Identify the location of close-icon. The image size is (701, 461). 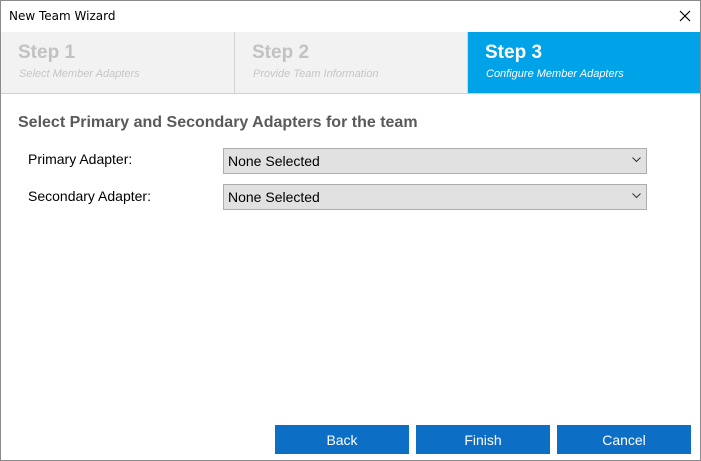
(685, 16).